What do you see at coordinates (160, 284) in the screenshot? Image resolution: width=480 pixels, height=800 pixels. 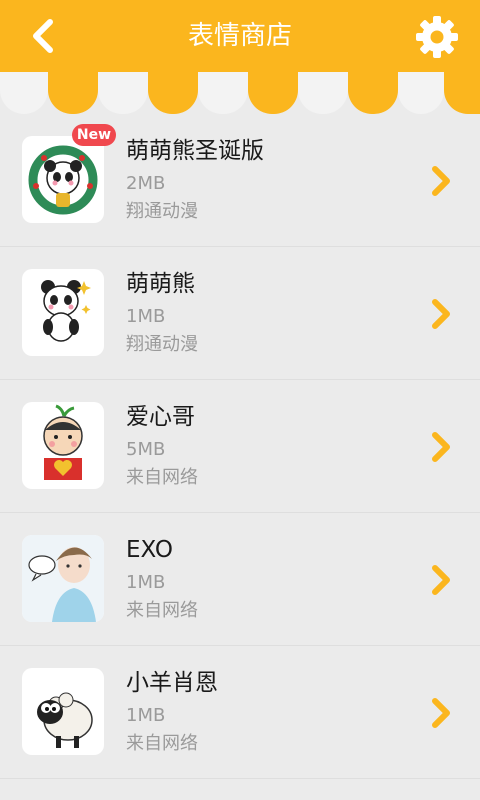 I see `pack-name: 萌萌熊` at bounding box center [160, 284].